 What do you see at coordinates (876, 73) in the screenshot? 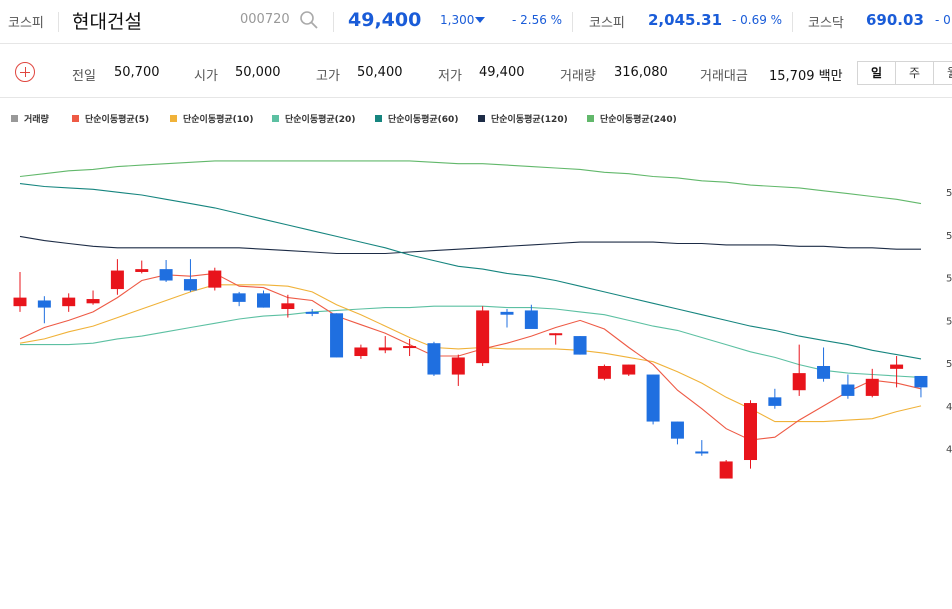
I see `tab-daily: 일` at bounding box center [876, 73].